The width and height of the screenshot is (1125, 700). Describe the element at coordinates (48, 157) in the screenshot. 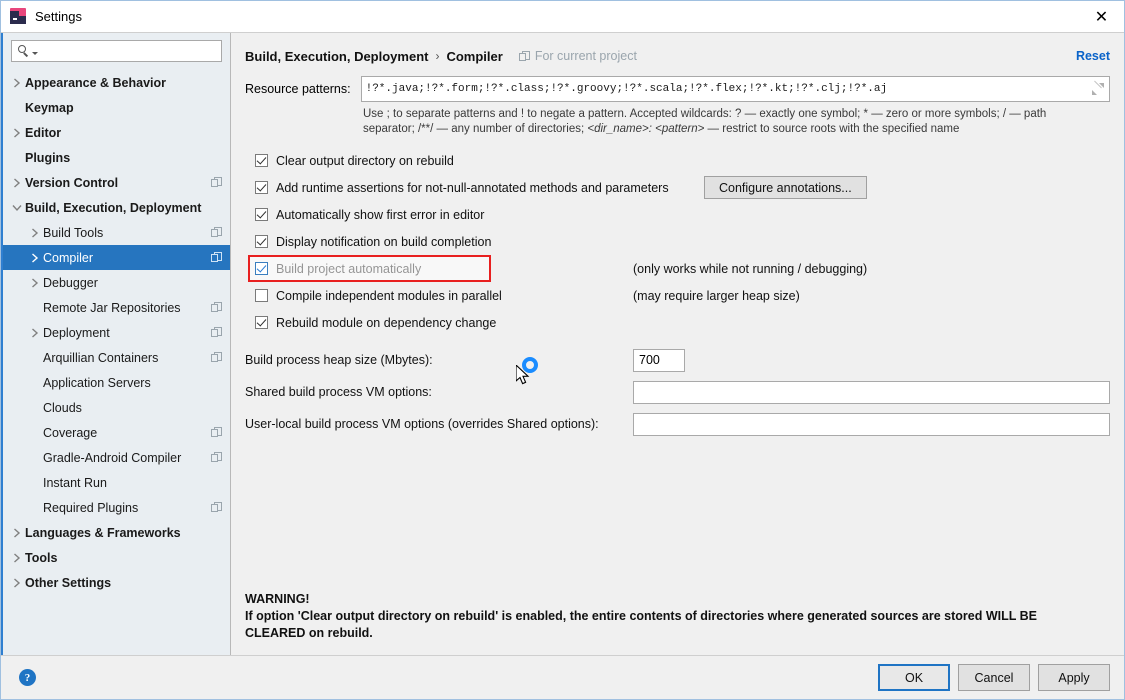

I see `sidebar-item-label: Plugins` at that location.